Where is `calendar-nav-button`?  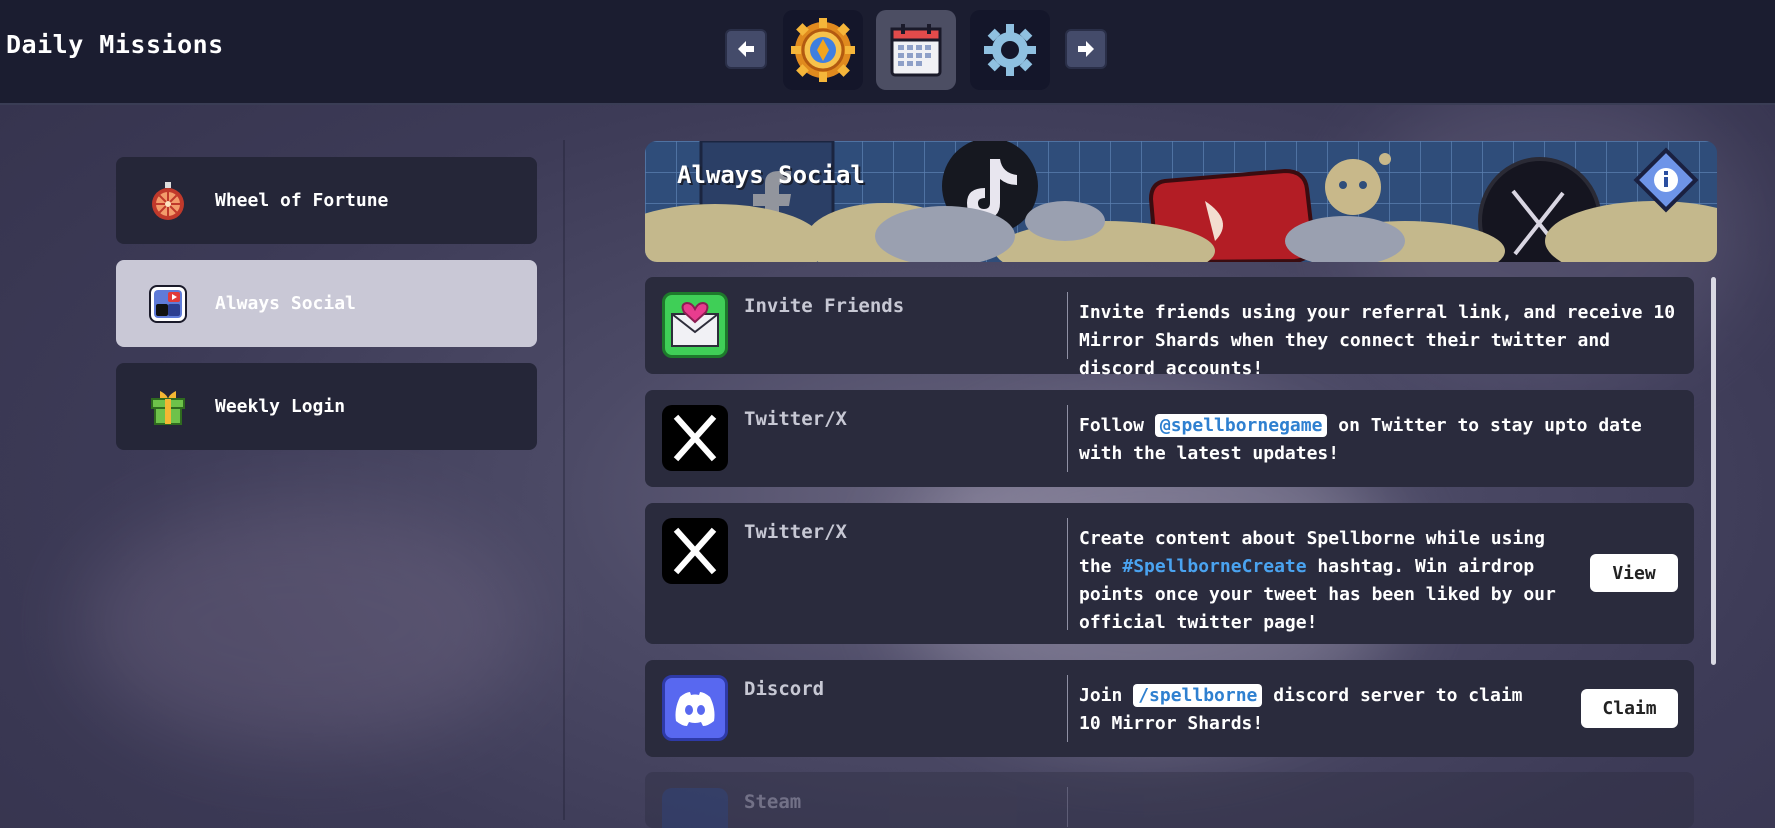
calendar-nav-button is located at coordinates (916, 50).